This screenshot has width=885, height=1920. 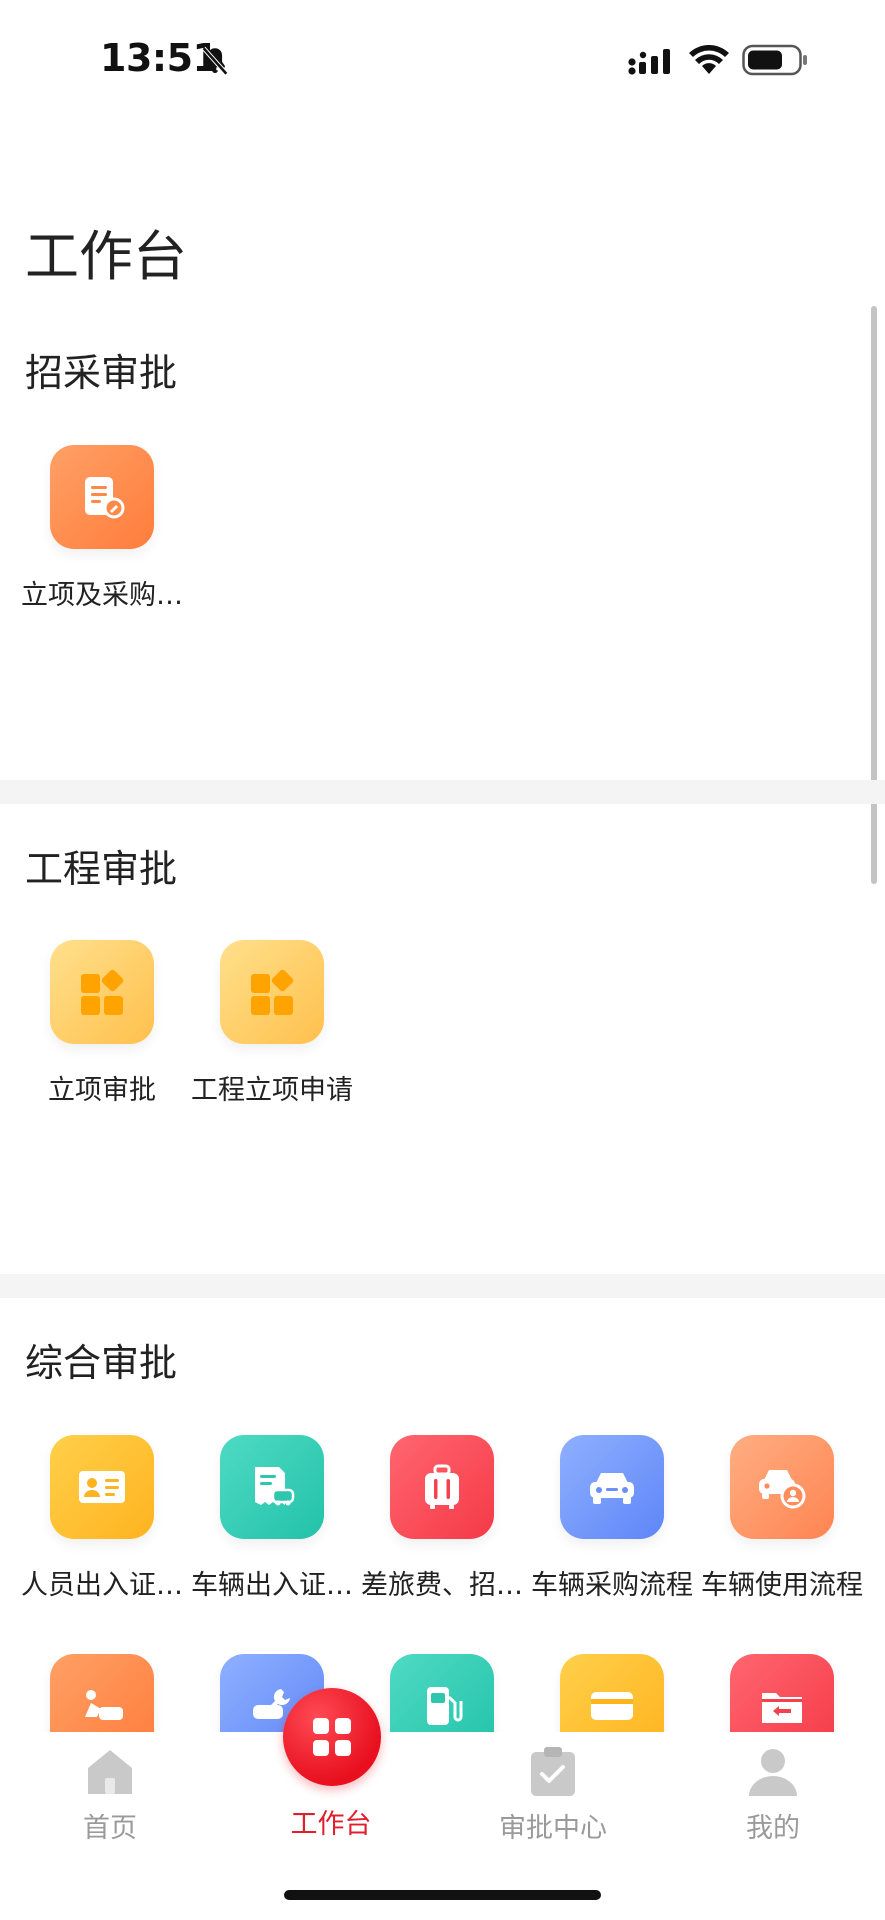 I want to click on tab-workbench-label: 工作台, so click(x=331, y=1824).